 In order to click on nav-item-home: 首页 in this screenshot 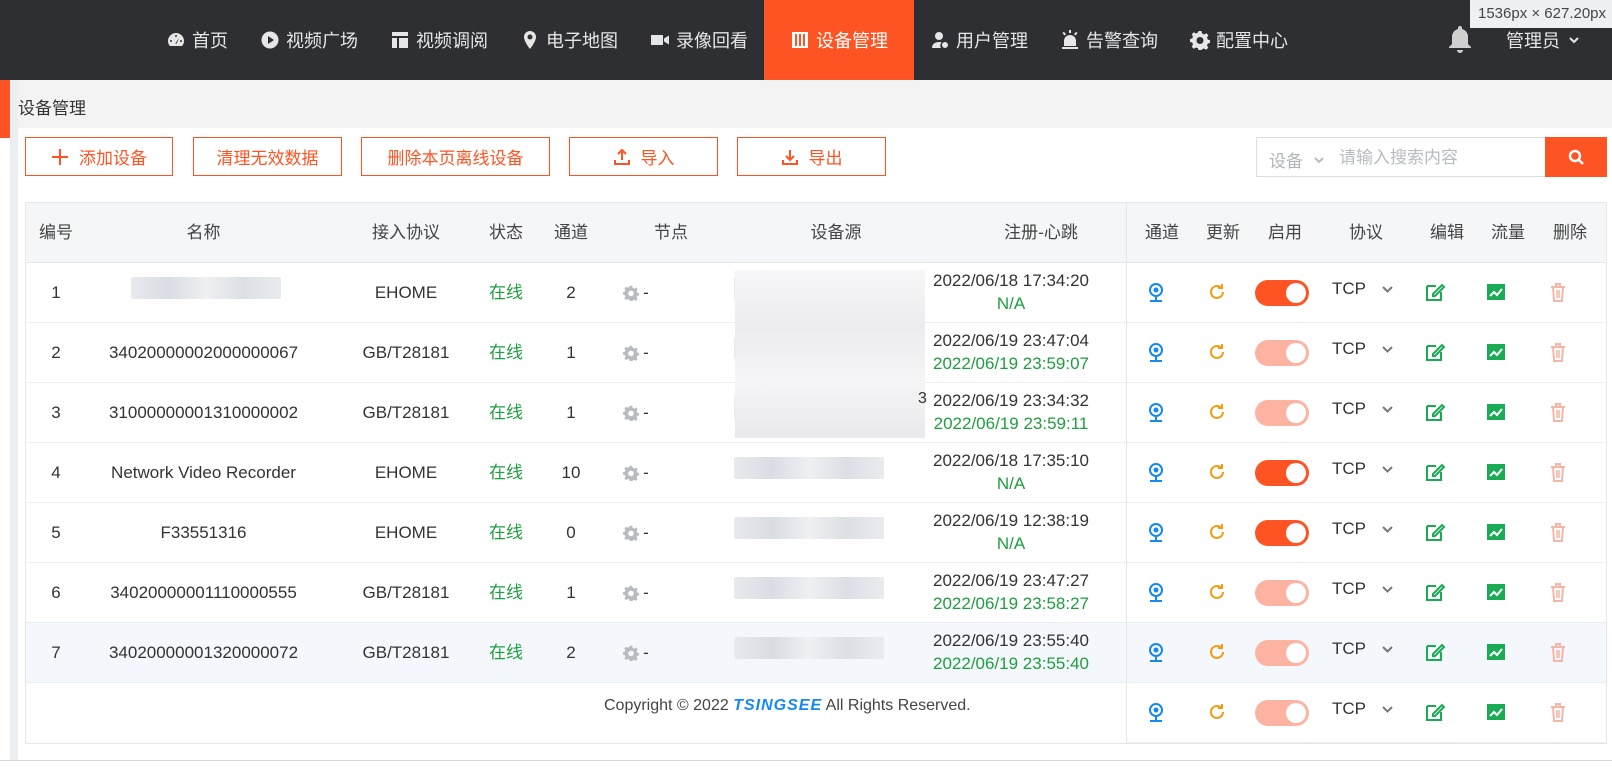, I will do `click(197, 40)`.